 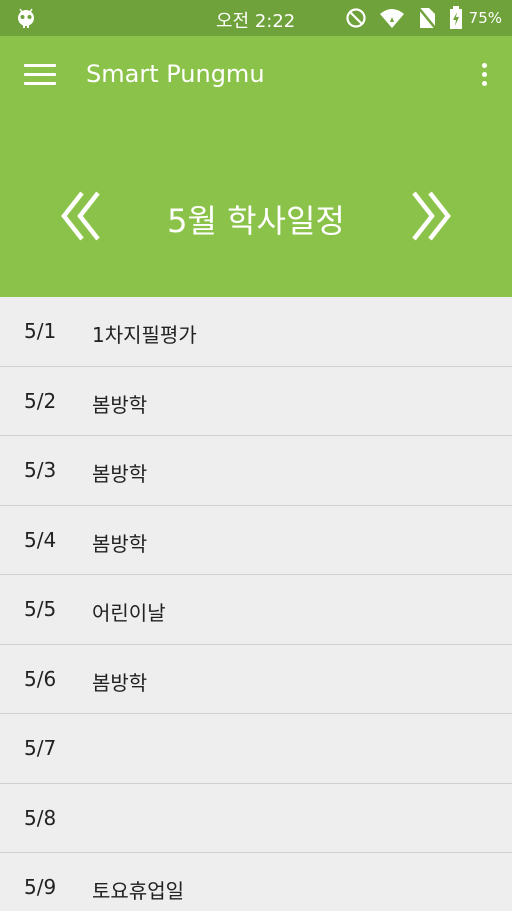 What do you see at coordinates (40, 331) in the screenshot?
I see `item-date: 5/1` at bounding box center [40, 331].